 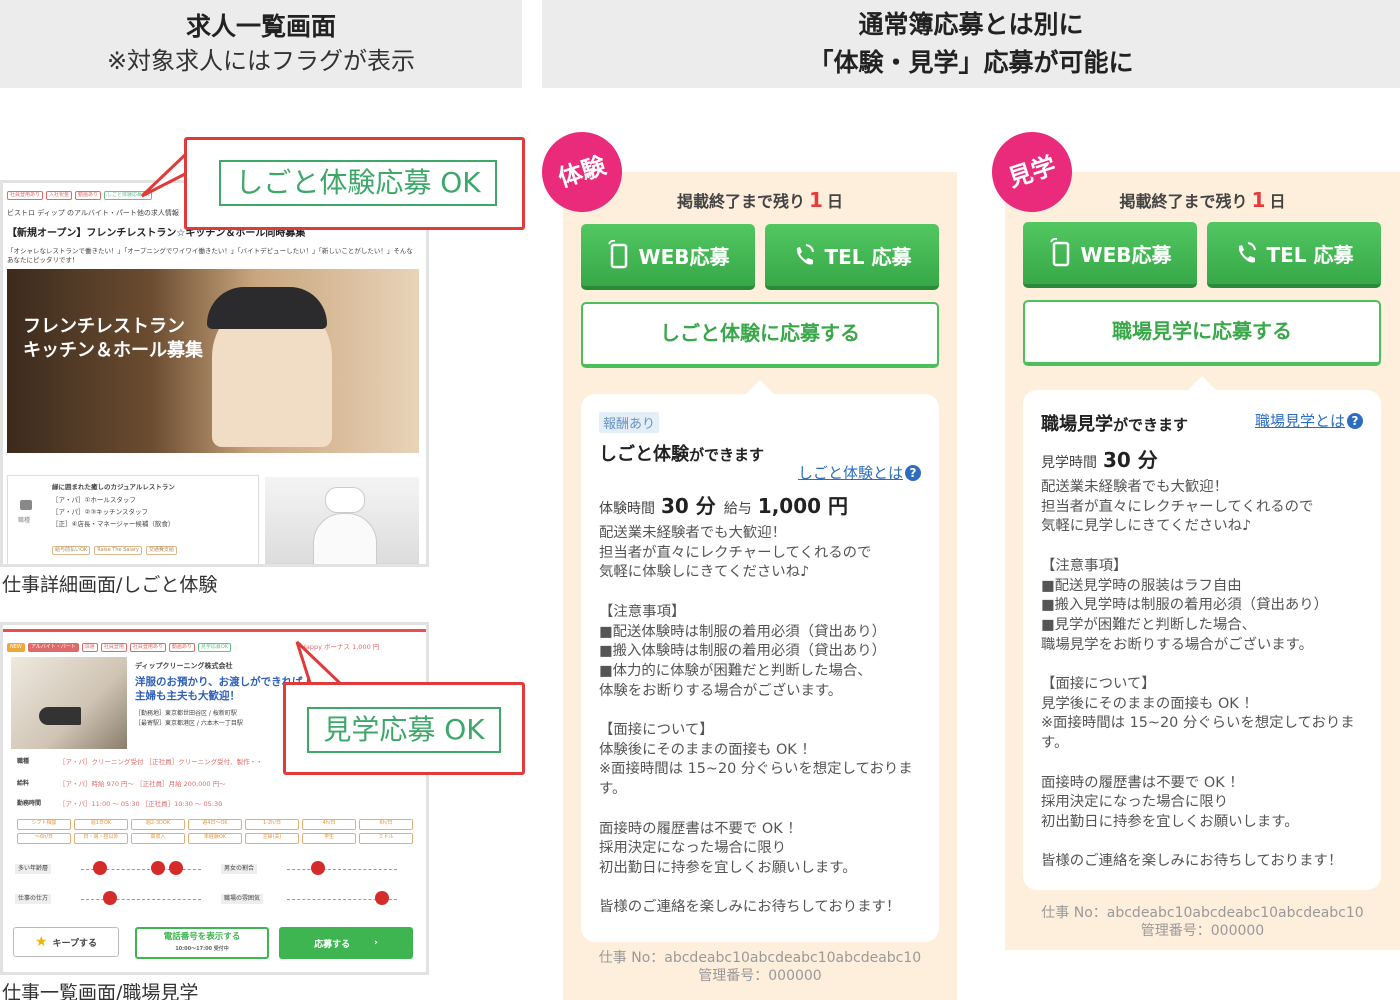 I want to click on row-label: 勤務時間, so click(x=29, y=803).